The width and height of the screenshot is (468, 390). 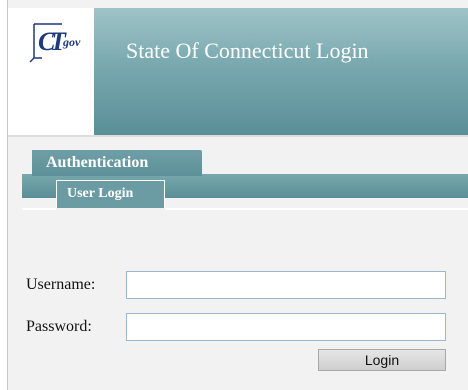 I want to click on svg-text: gov, so click(x=71, y=42).